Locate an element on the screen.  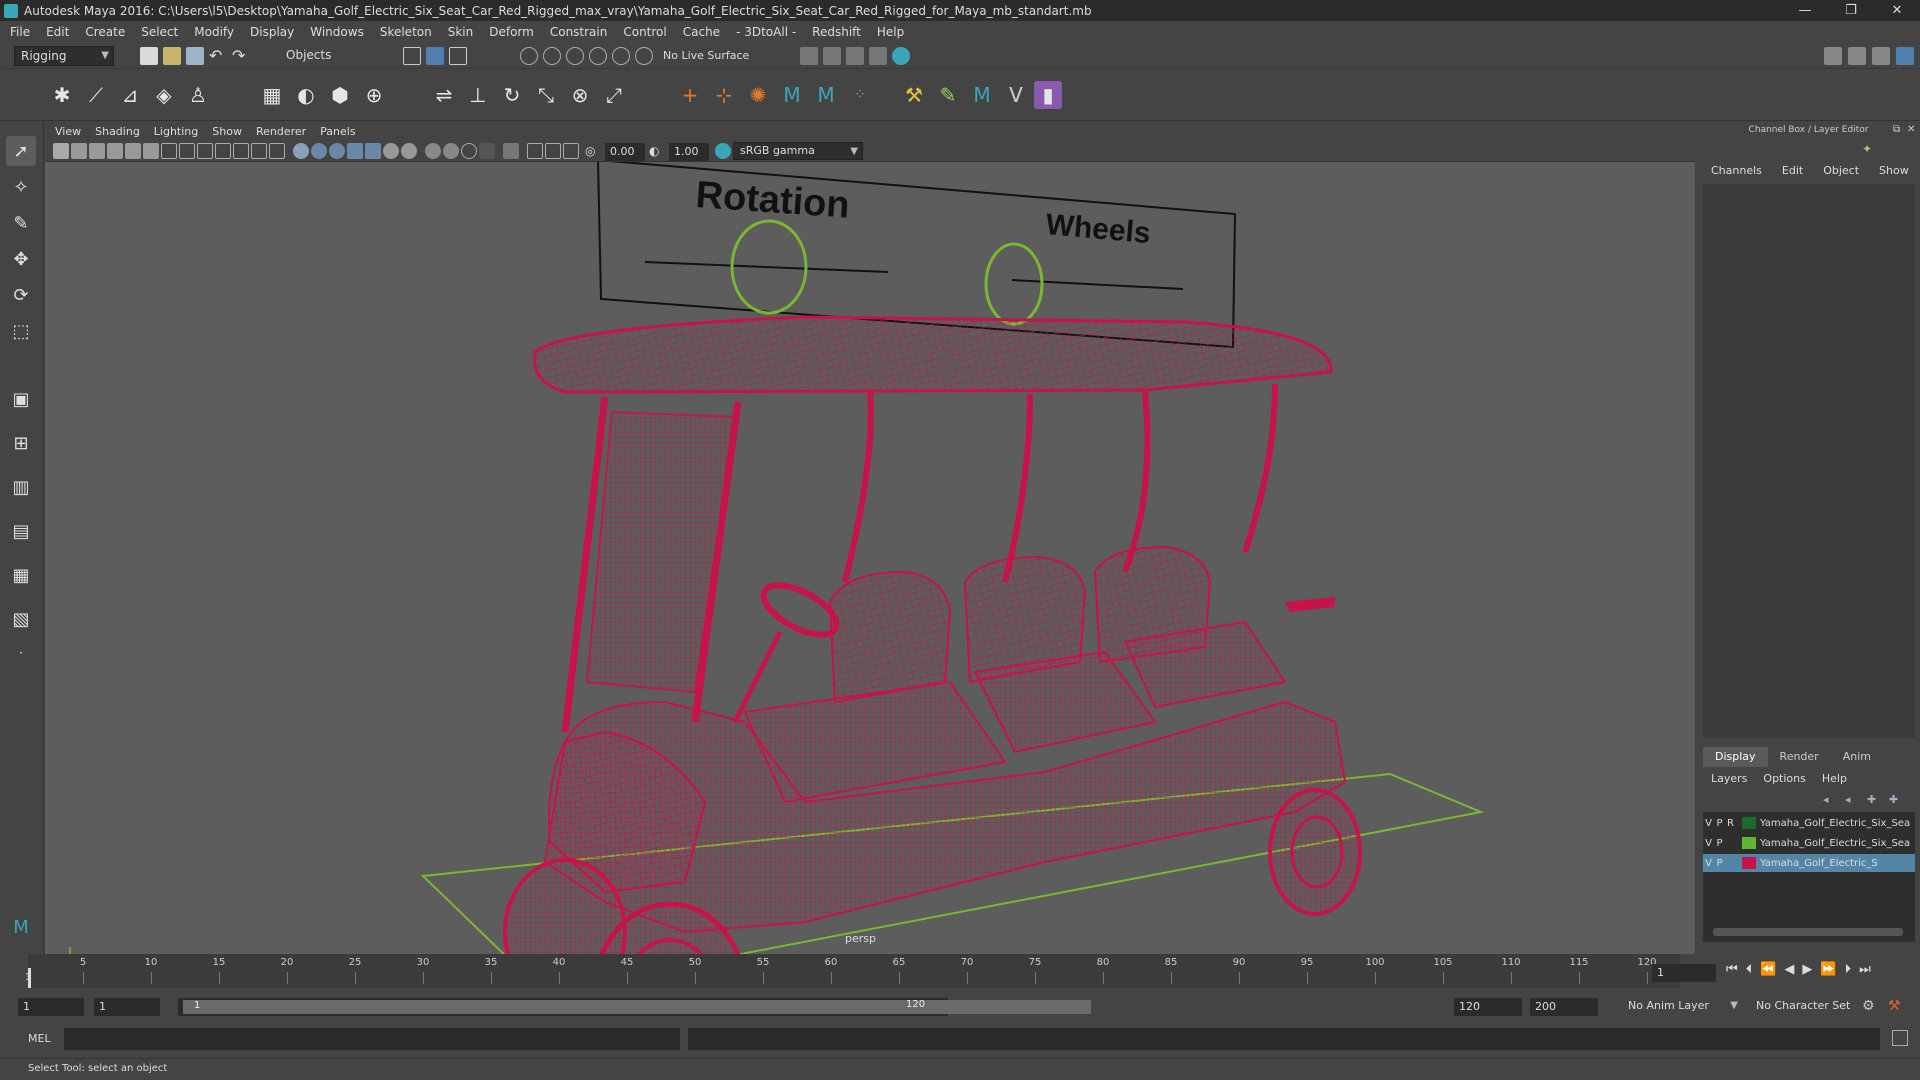
bookmark-icon is located at coordinates (97, 151).